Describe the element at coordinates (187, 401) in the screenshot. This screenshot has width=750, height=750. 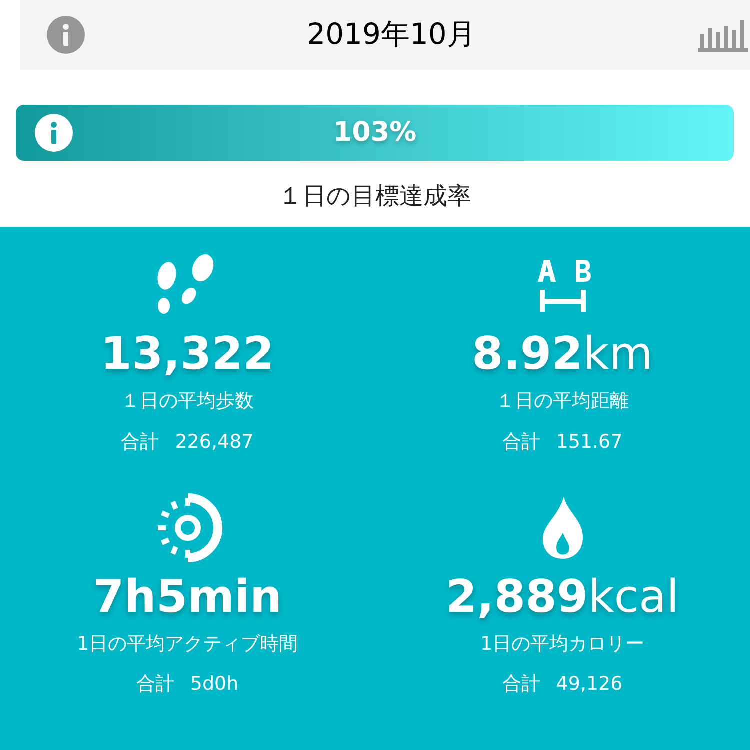
I see `stat-label: １日の平均歩数` at that location.